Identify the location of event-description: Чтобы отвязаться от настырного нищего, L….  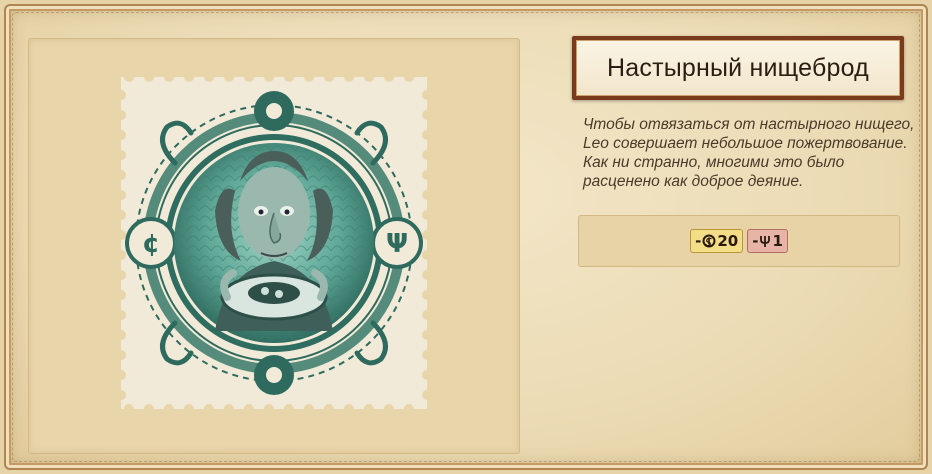
(749, 153).